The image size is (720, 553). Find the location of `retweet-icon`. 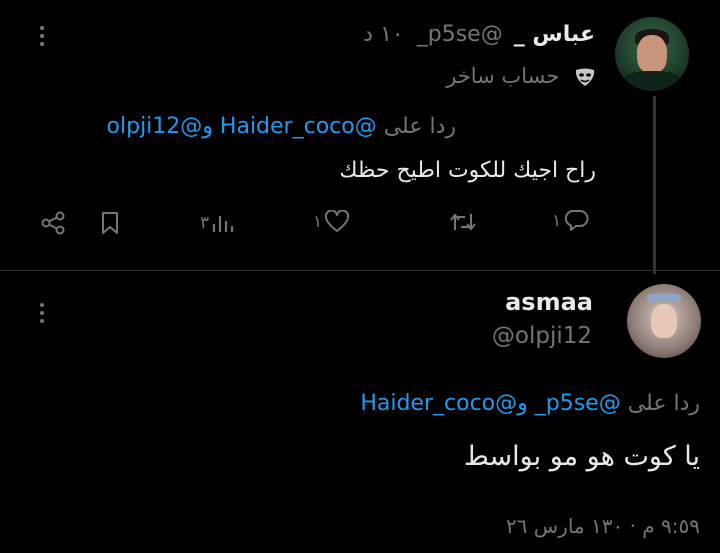

retweet-icon is located at coordinates (463, 222).